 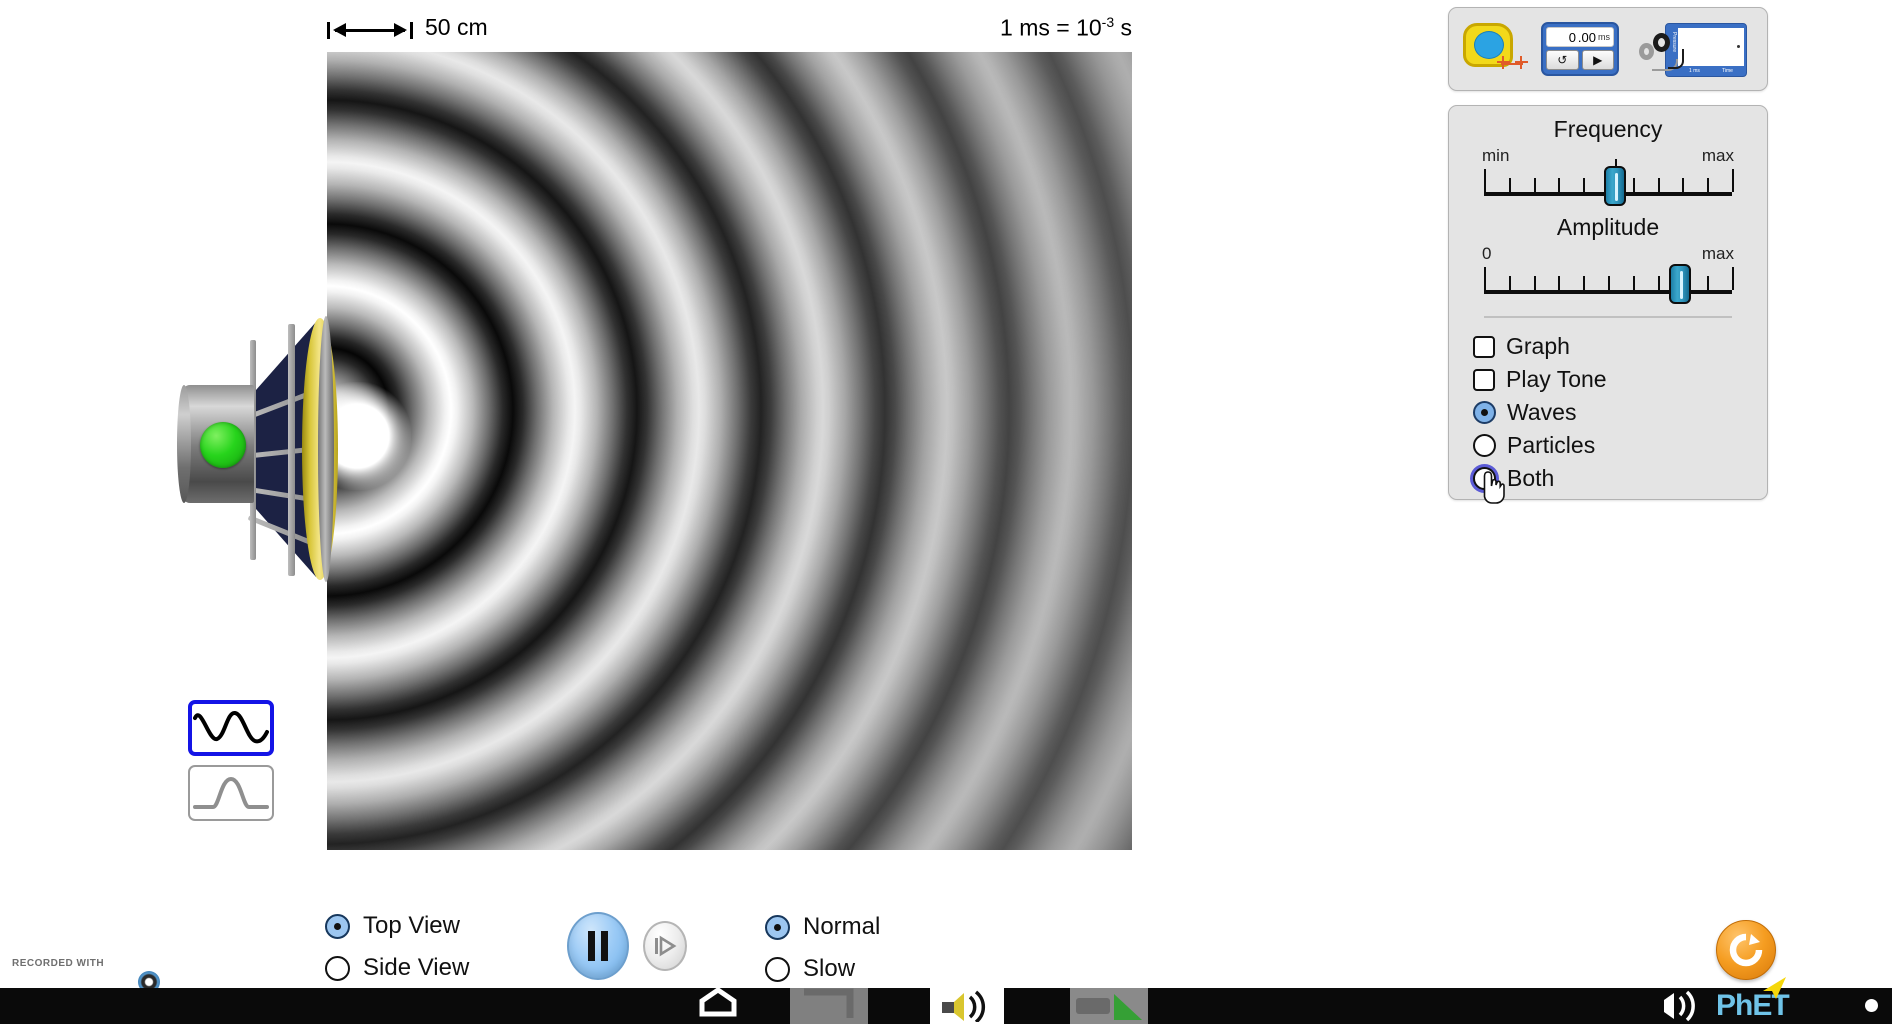 I want to click on particles-label: Particles, so click(x=1551, y=445).